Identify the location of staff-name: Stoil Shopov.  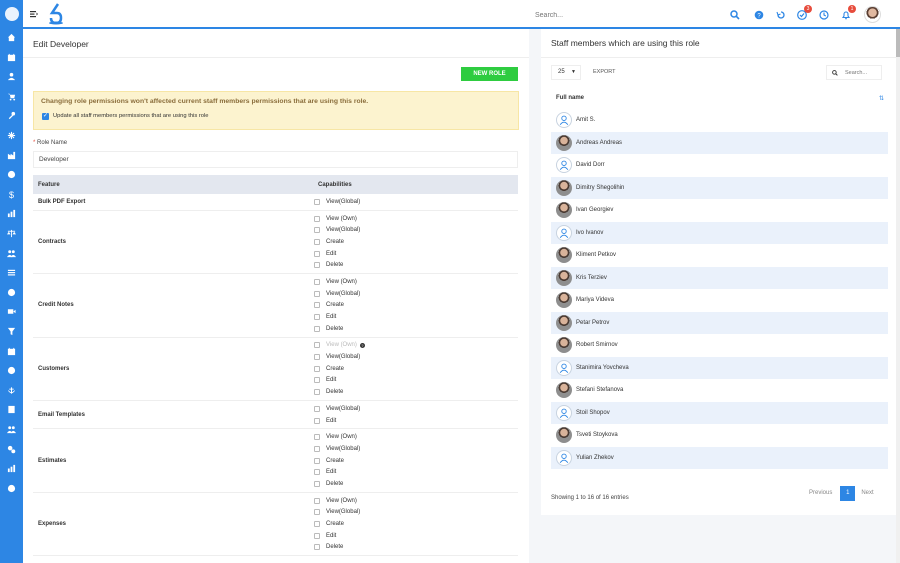
(593, 413).